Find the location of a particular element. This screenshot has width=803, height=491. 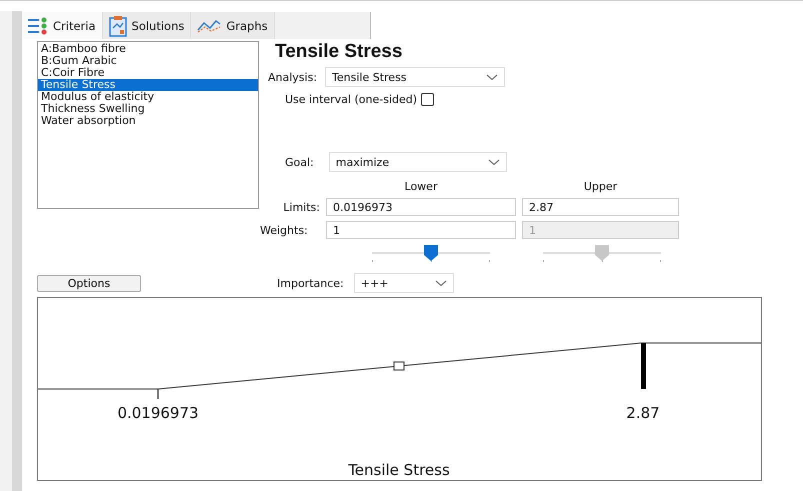

dropdown: +++ is located at coordinates (404, 283).